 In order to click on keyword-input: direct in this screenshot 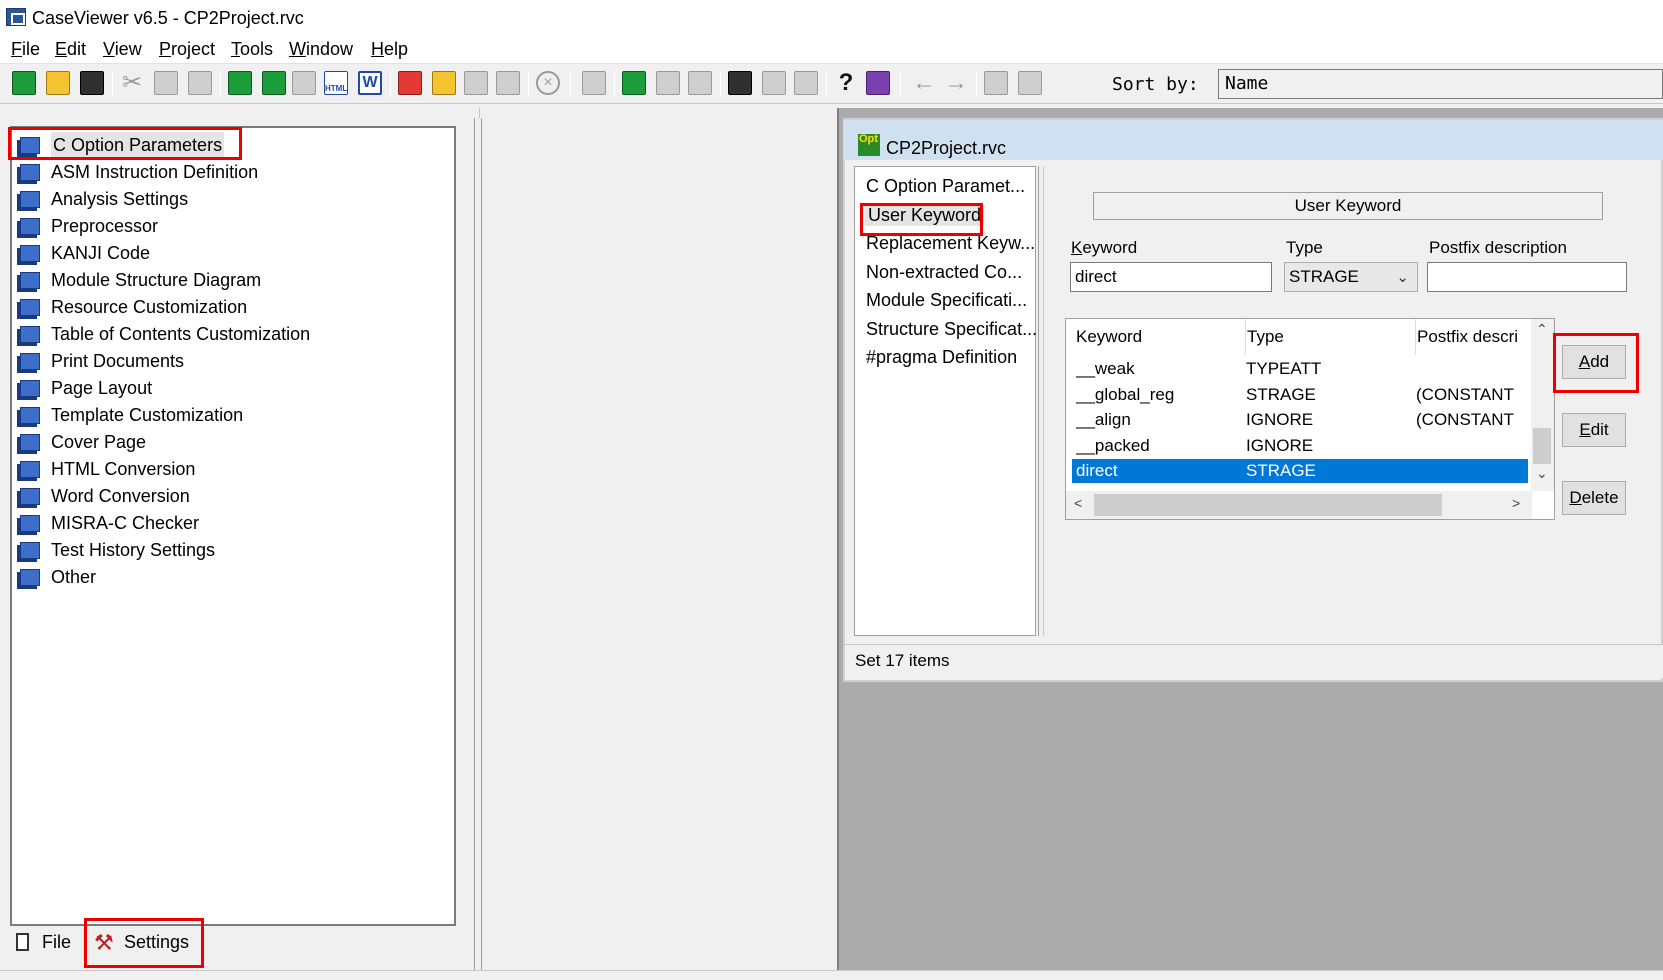, I will do `click(1171, 277)`.